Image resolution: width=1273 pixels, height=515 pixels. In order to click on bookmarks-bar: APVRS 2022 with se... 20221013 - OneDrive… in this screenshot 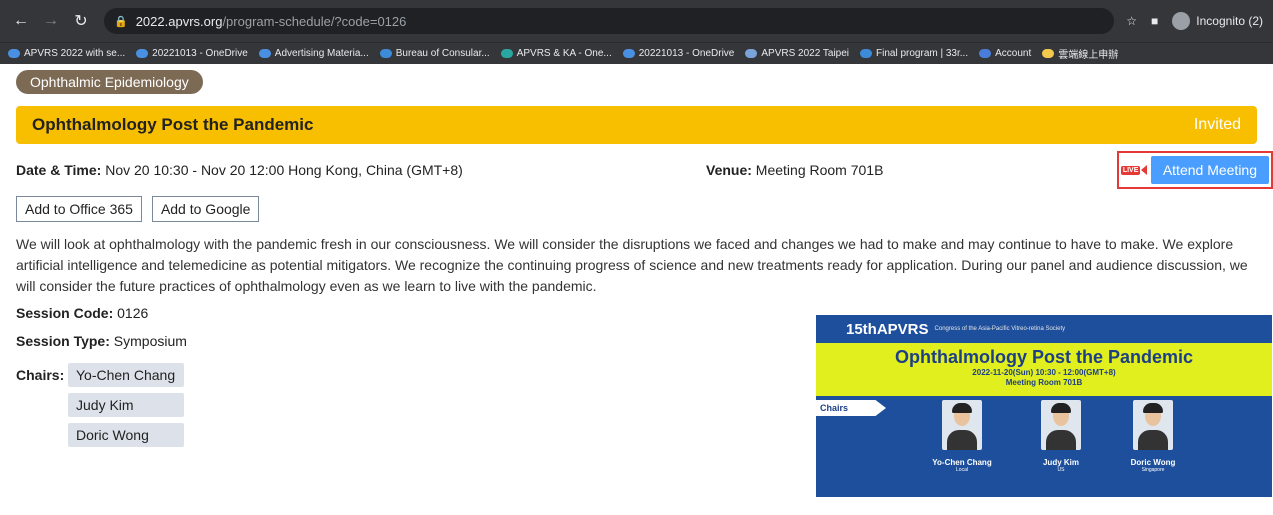, I will do `click(636, 53)`.